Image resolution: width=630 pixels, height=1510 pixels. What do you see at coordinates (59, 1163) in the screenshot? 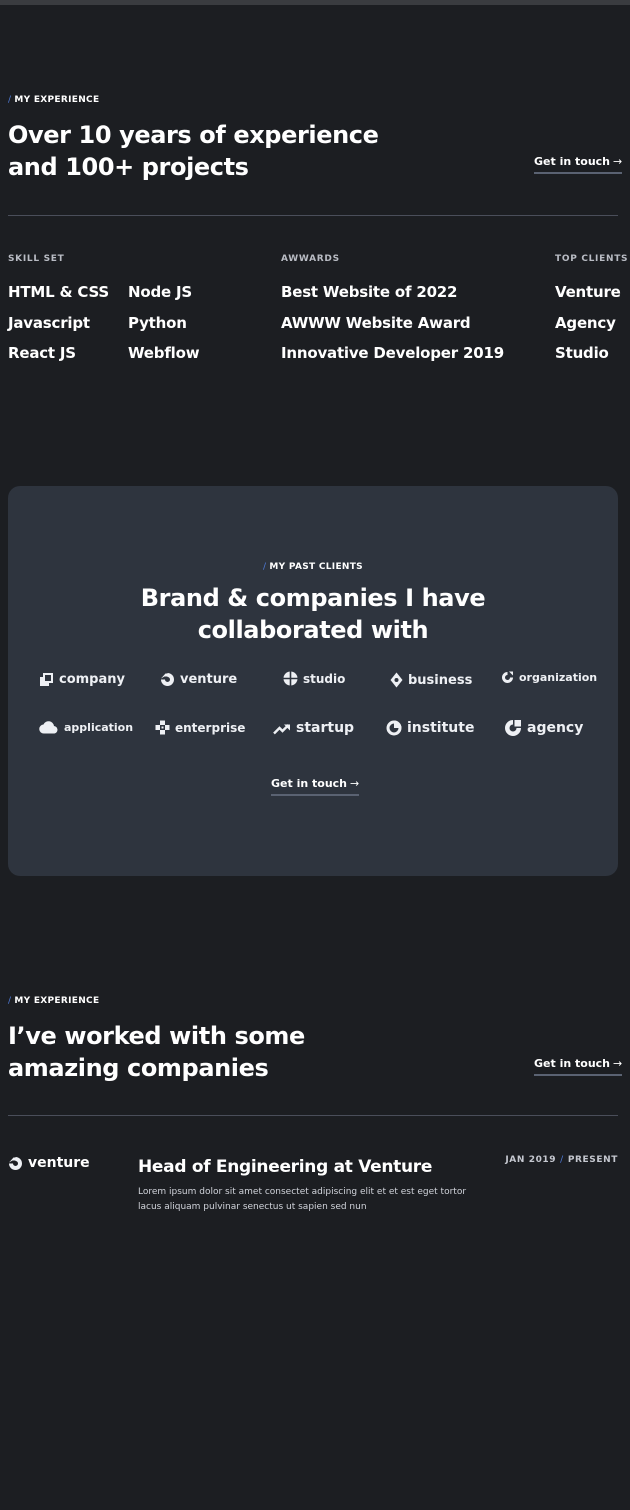
I see `job-company-name: venture` at bounding box center [59, 1163].